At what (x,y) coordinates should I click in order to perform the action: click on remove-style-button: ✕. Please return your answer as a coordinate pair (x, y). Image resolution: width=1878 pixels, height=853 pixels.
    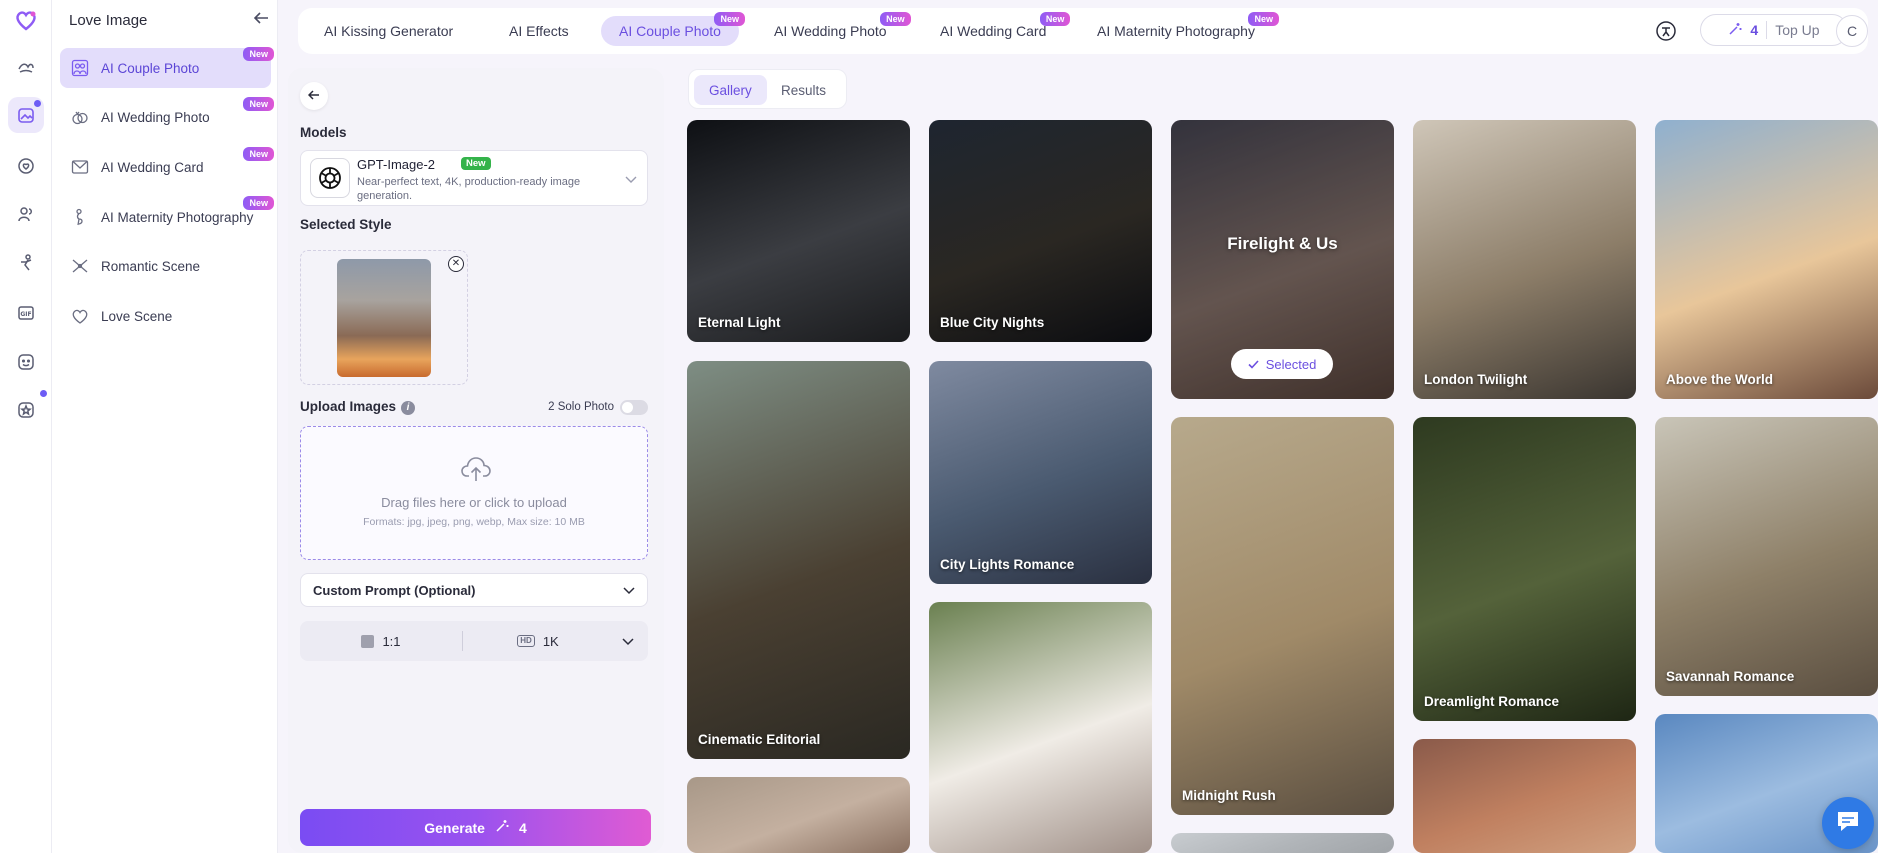
    Looking at the image, I should click on (456, 264).